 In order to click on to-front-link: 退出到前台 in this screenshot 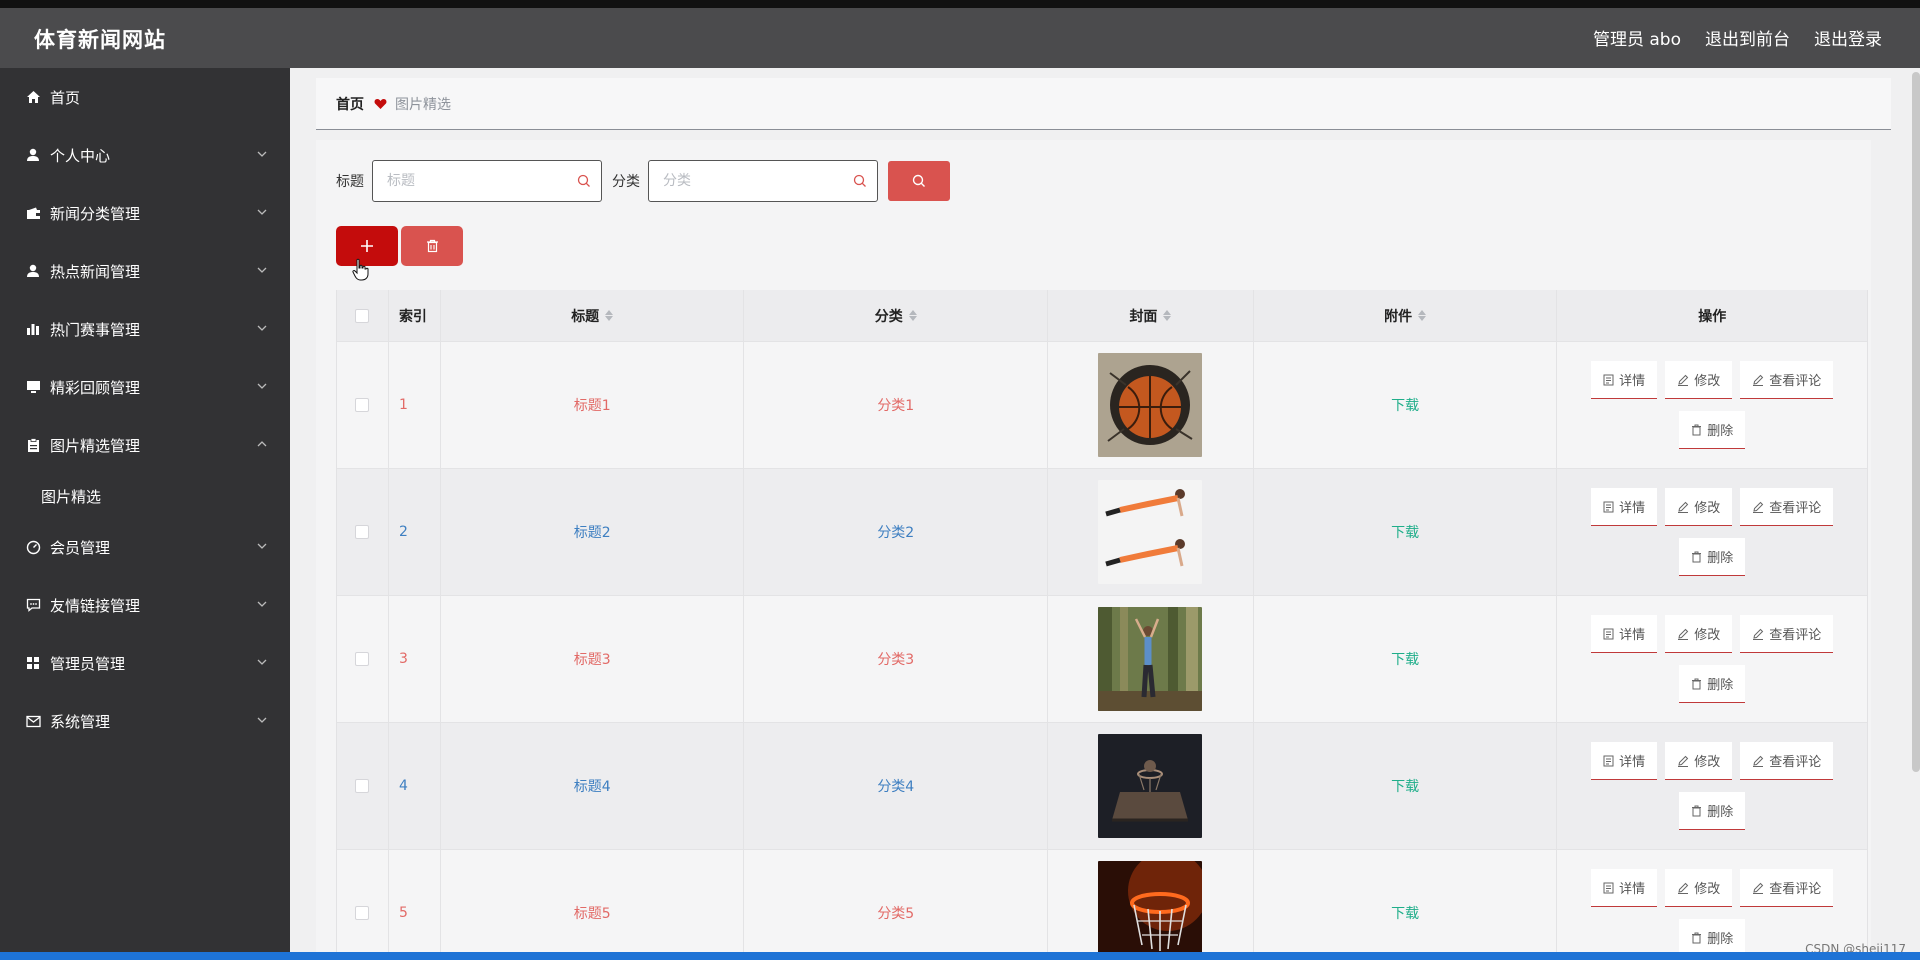, I will do `click(1747, 37)`.